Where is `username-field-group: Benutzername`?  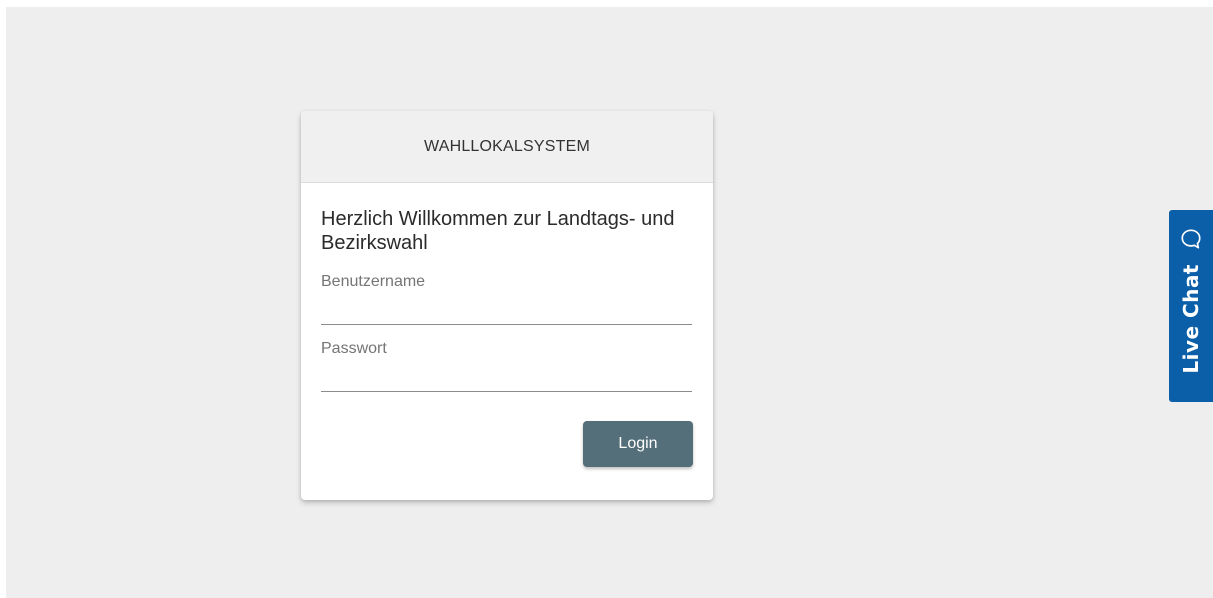 username-field-group: Benutzername is located at coordinates (506, 298).